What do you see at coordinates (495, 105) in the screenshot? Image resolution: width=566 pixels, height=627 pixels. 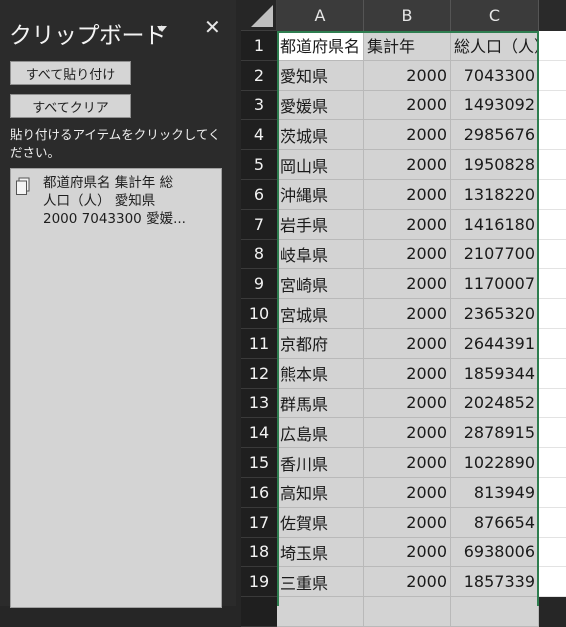 I see `cell-c: 1493092` at bounding box center [495, 105].